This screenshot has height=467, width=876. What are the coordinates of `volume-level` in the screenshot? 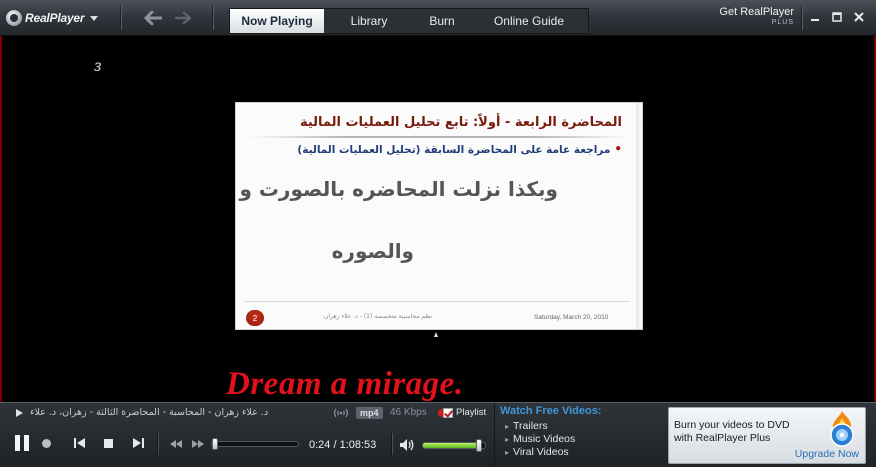 It's located at (452, 445).